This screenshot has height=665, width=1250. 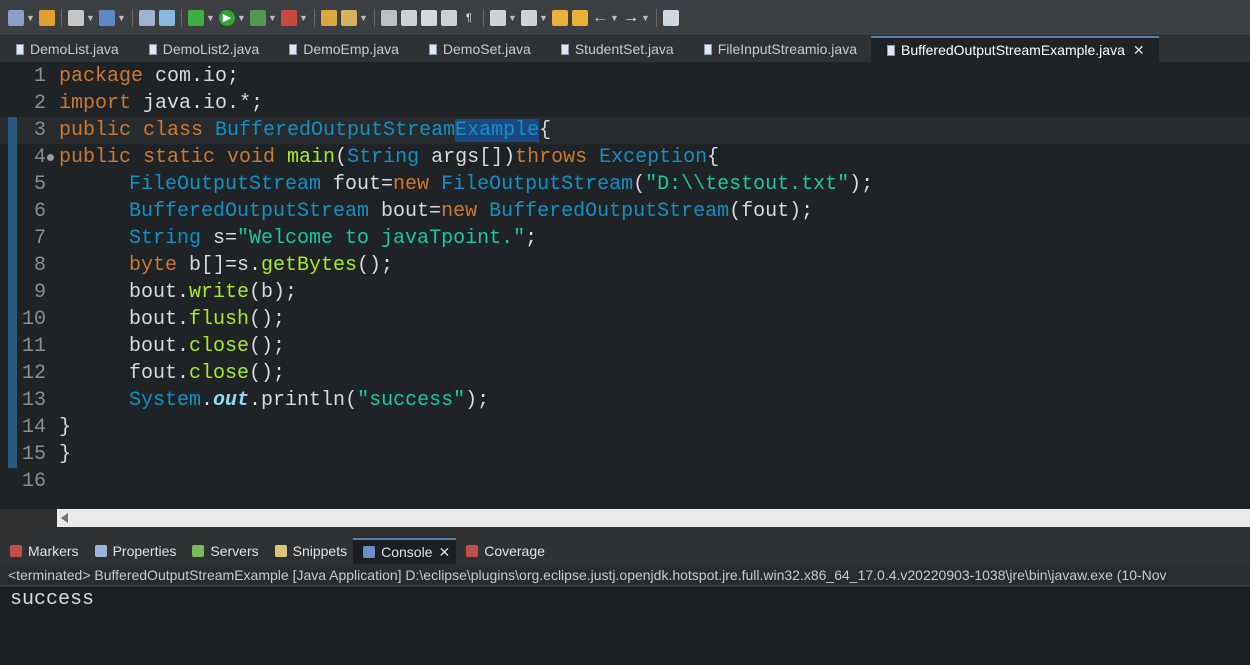 What do you see at coordinates (479, 49) in the screenshot?
I see `tab-demoset: DemoSet.java` at bounding box center [479, 49].